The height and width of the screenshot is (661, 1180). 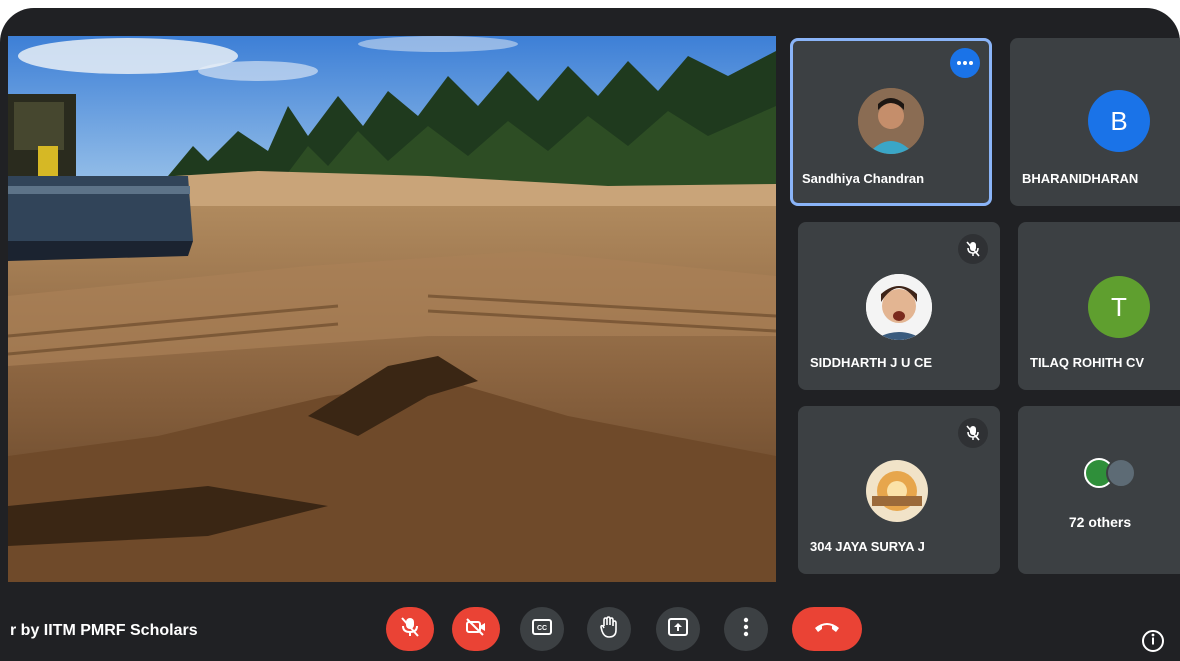 I want to click on participant-name: Sandhiya Chandran, so click(x=863, y=178).